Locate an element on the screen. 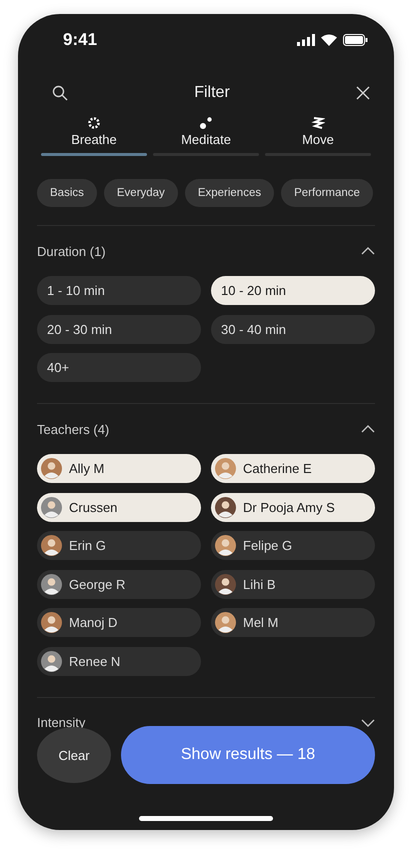 This screenshot has width=420, height=854. teacher-chip: Mel M is located at coordinates (293, 622).